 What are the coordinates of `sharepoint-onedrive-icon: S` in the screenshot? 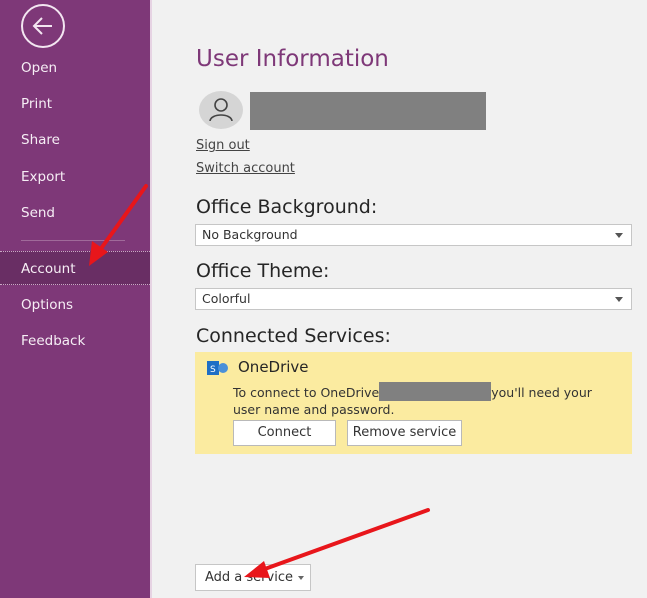 It's located at (217, 368).